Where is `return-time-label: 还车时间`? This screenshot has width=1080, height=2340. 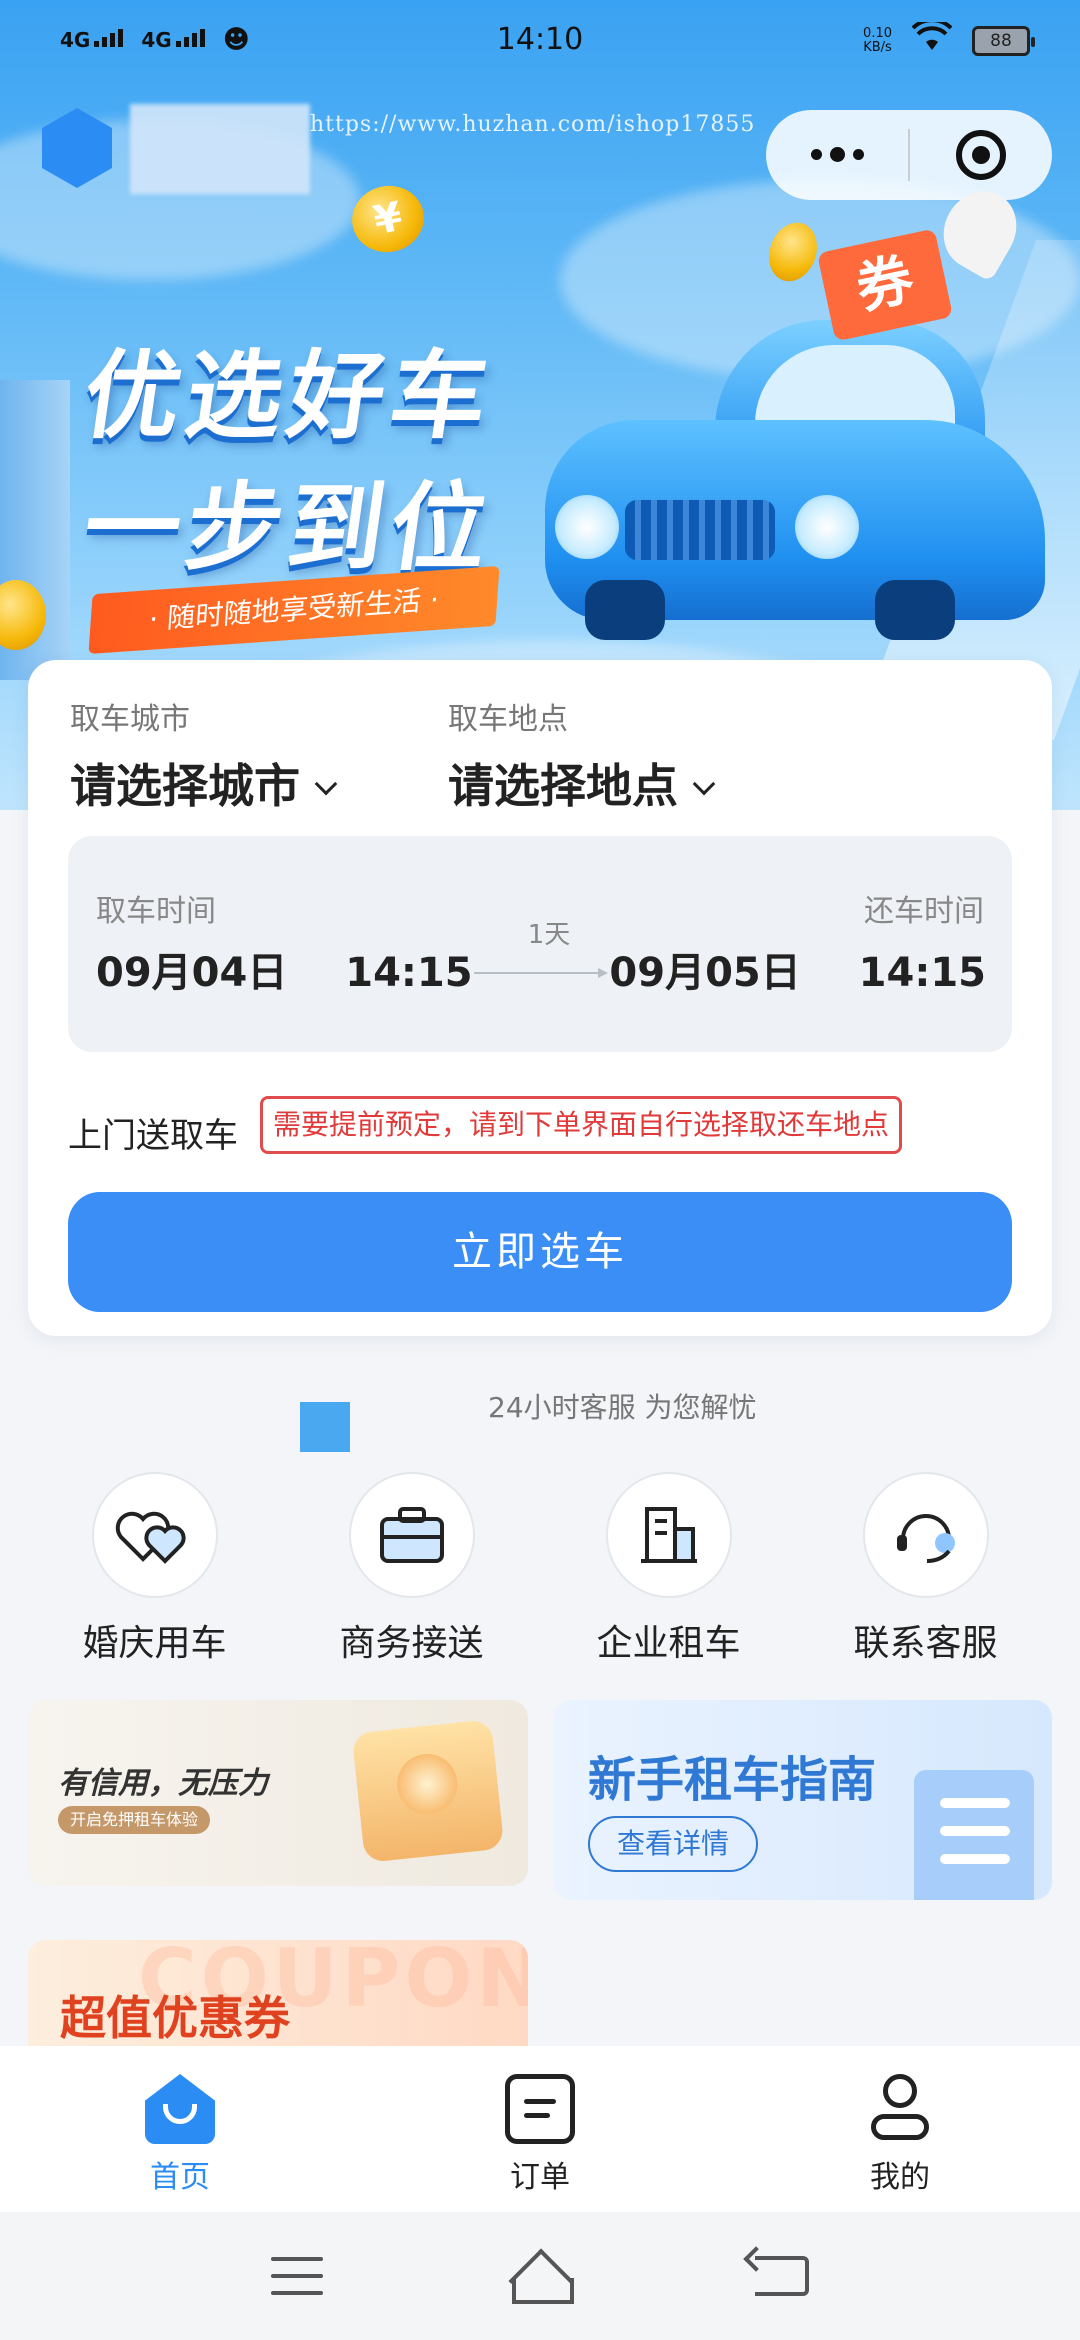
return-time-label: 还车时间 is located at coordinates (924, 911).